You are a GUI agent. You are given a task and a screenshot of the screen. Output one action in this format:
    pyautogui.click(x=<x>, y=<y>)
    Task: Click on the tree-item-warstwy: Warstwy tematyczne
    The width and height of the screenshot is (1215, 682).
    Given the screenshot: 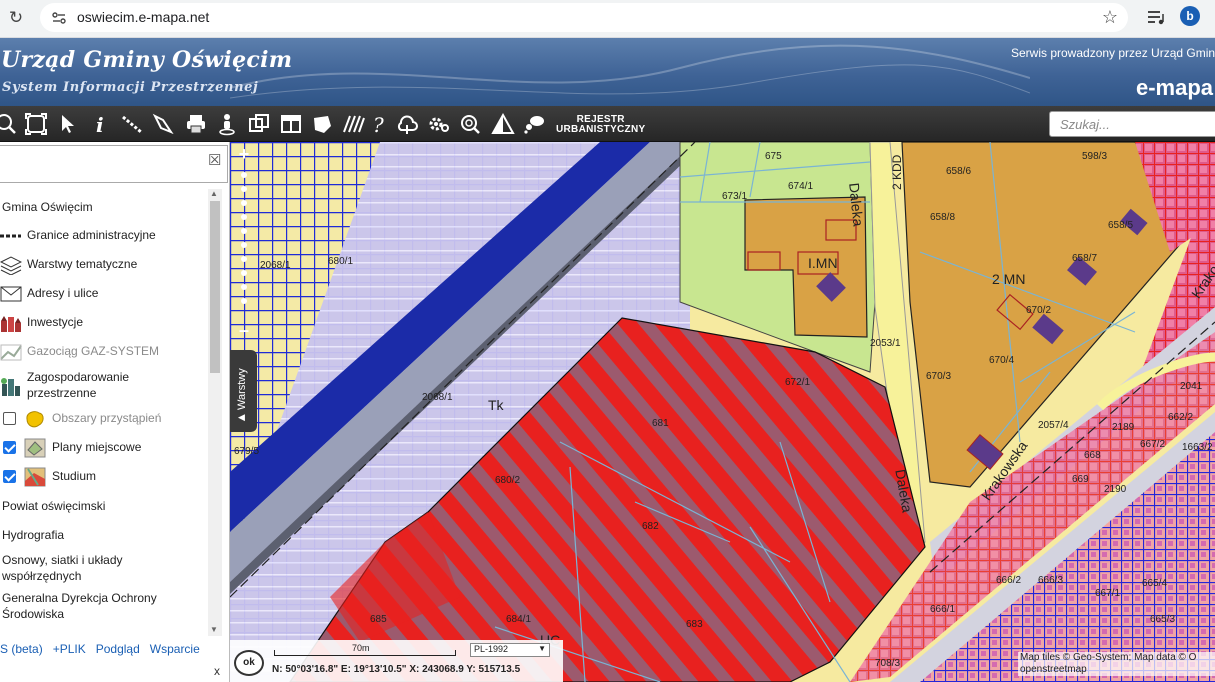 What is the action you would take?
    pyautogui.click(x=100, y=266)
    